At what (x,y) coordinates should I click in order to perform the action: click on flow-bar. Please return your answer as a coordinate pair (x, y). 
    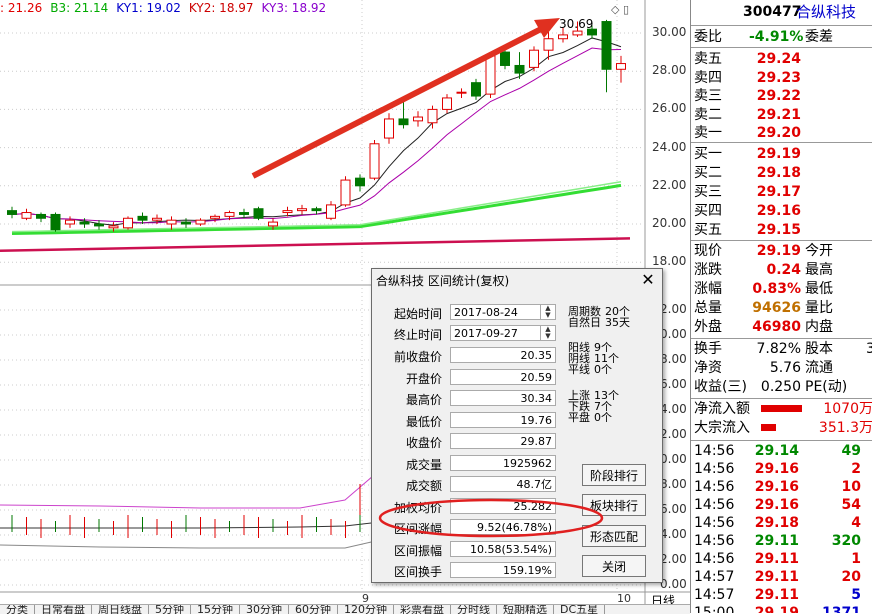
    Looking at the image, I should click on (768, 427).